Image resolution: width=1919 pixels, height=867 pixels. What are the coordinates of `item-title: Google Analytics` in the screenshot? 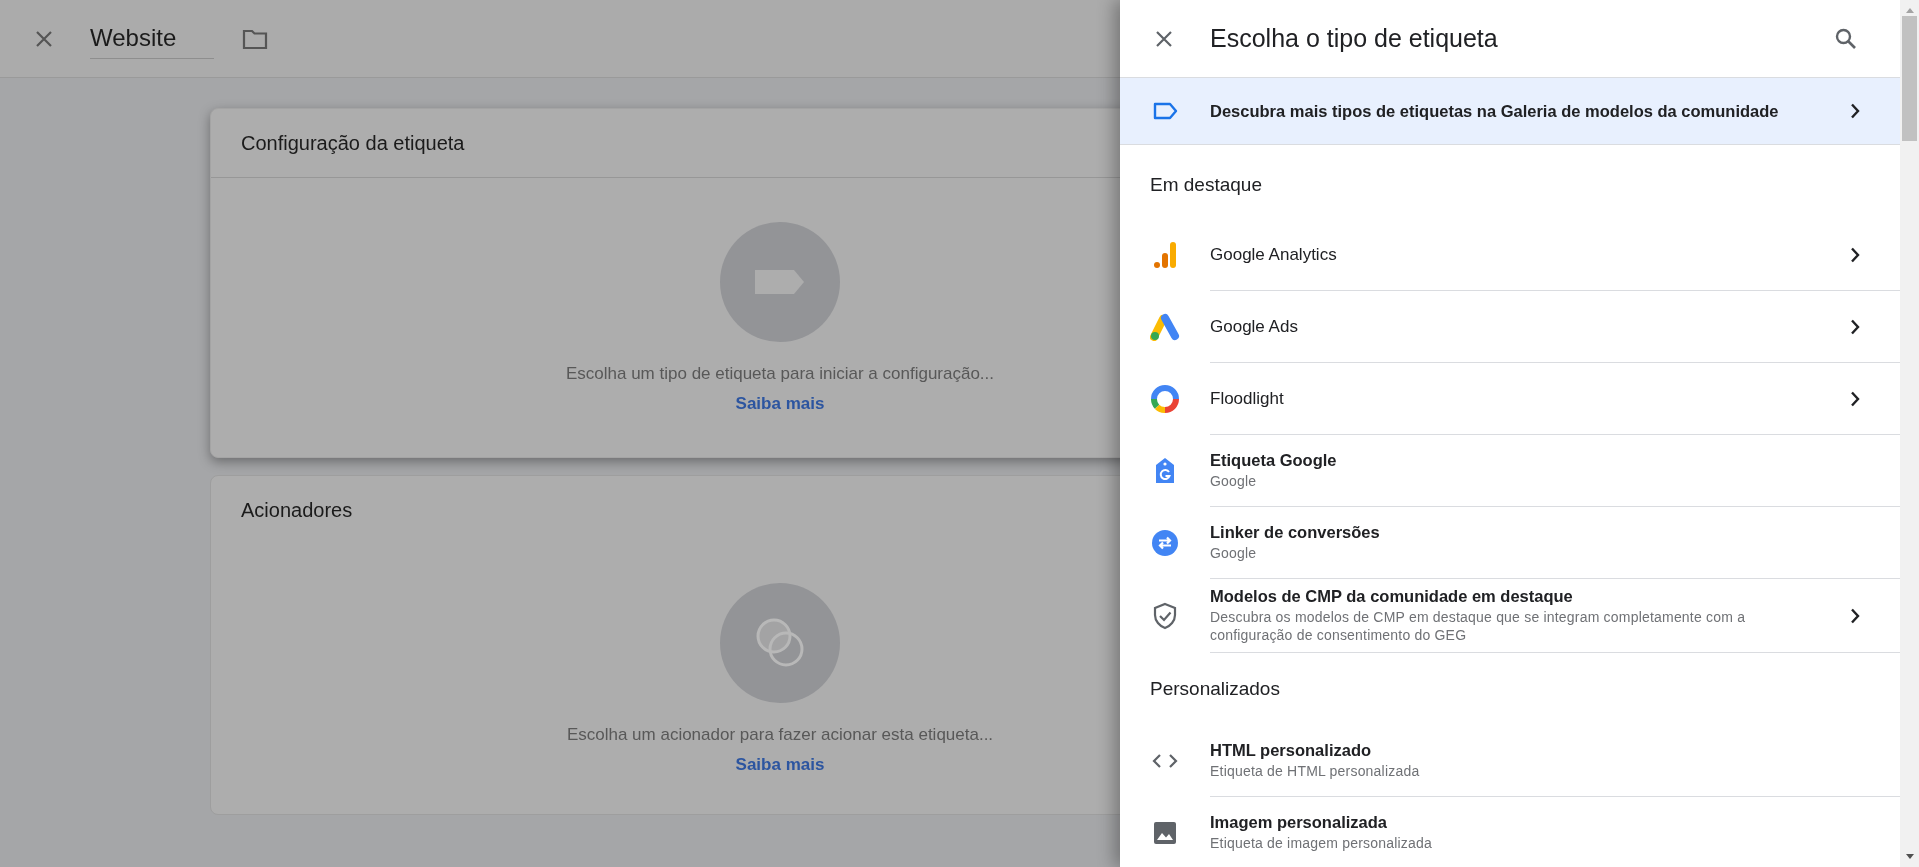 It's located at (1274, 254).